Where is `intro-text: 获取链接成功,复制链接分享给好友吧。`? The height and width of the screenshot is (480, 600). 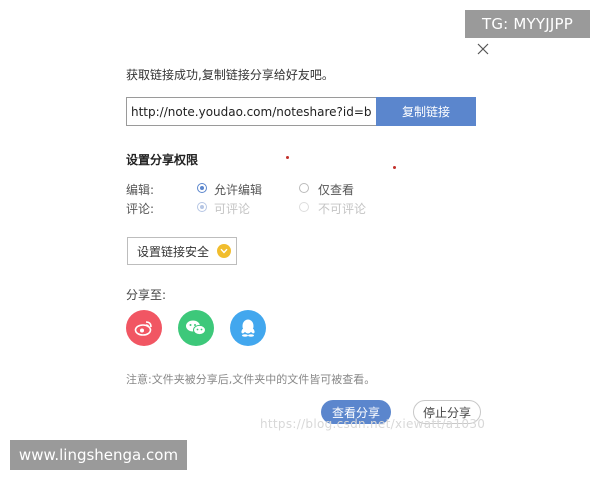
intro-text: 获取链接成功,复制链接分享给好友吧。 is located at coordinates (230, 75).